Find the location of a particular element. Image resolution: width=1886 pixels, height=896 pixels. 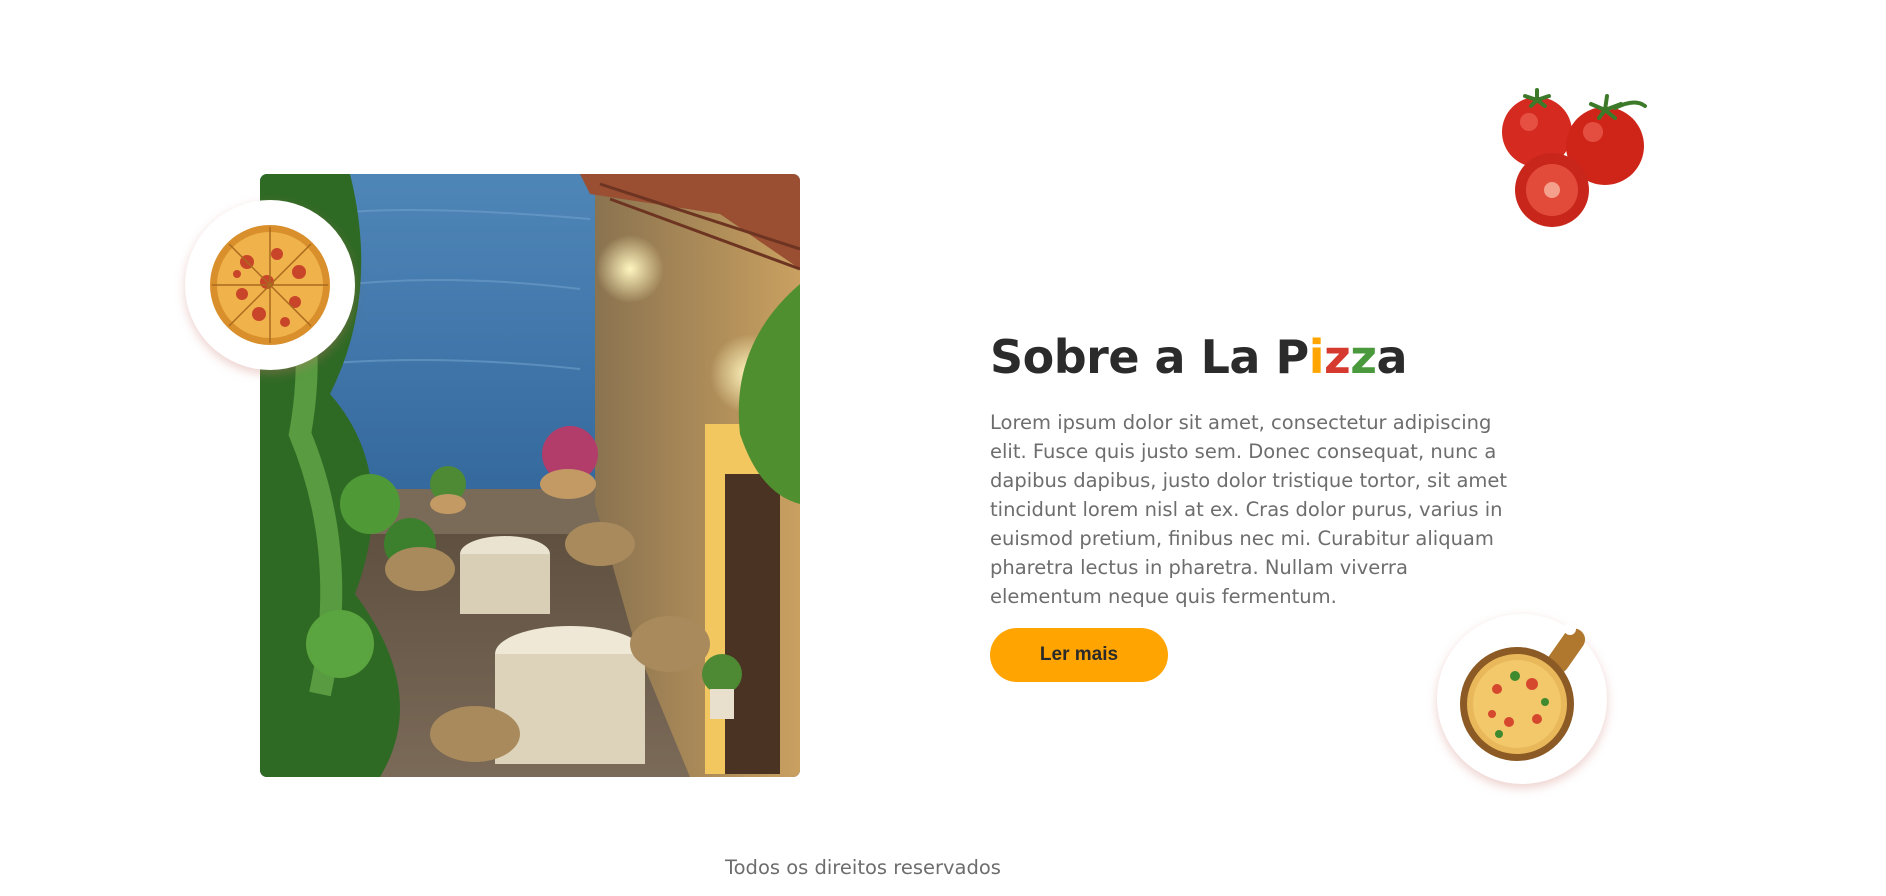

footer-copyright: Todos os direitos reservados is located at coordinates (863, 867).